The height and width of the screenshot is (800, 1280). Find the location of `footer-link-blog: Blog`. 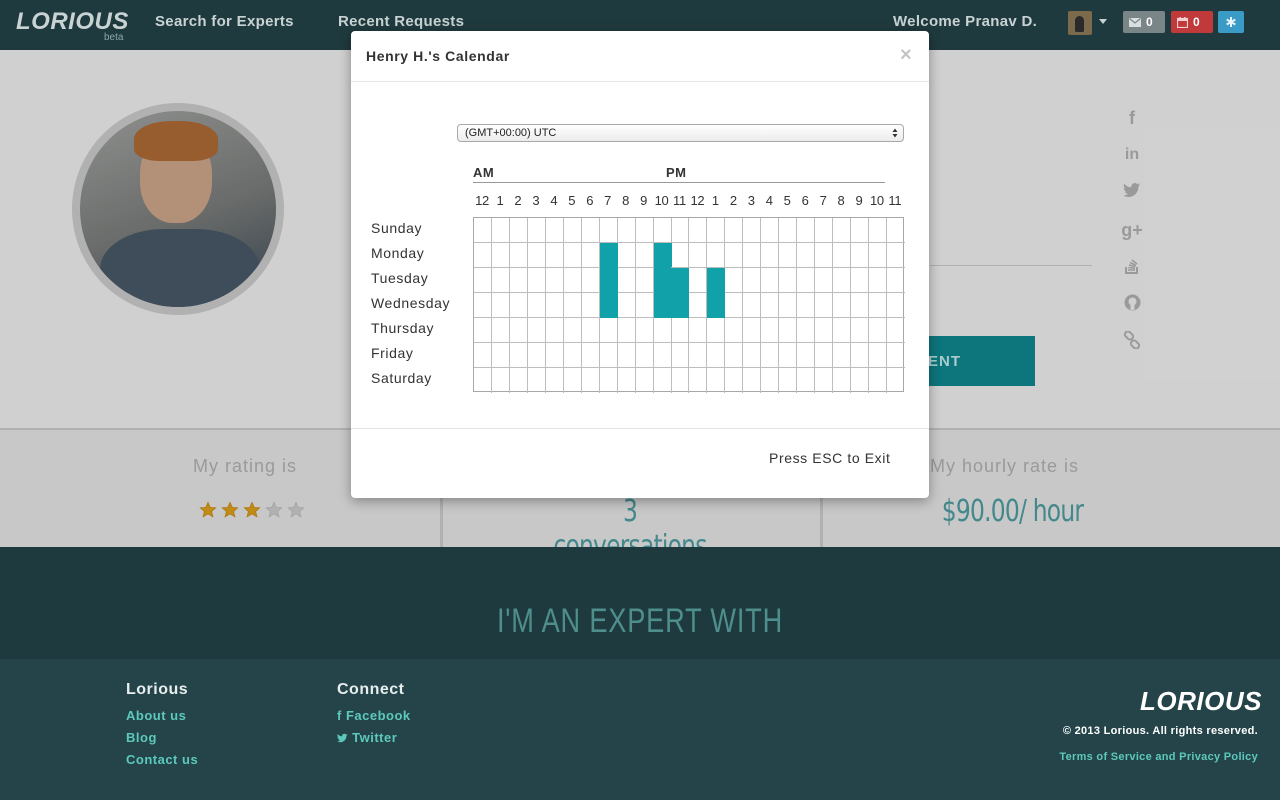

footer-link-blog: Blog is located at coordinates (141, 737).